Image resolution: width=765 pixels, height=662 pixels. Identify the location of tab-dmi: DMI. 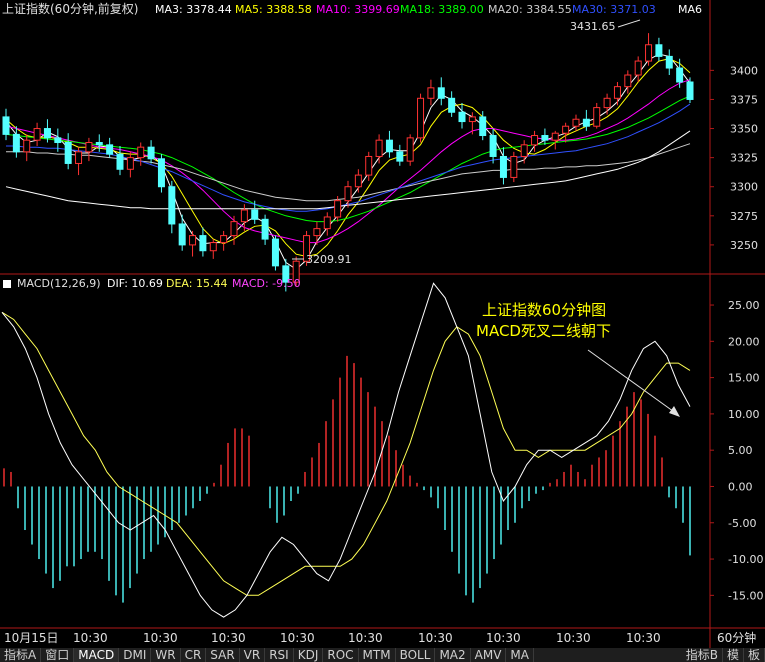
(135, 655).